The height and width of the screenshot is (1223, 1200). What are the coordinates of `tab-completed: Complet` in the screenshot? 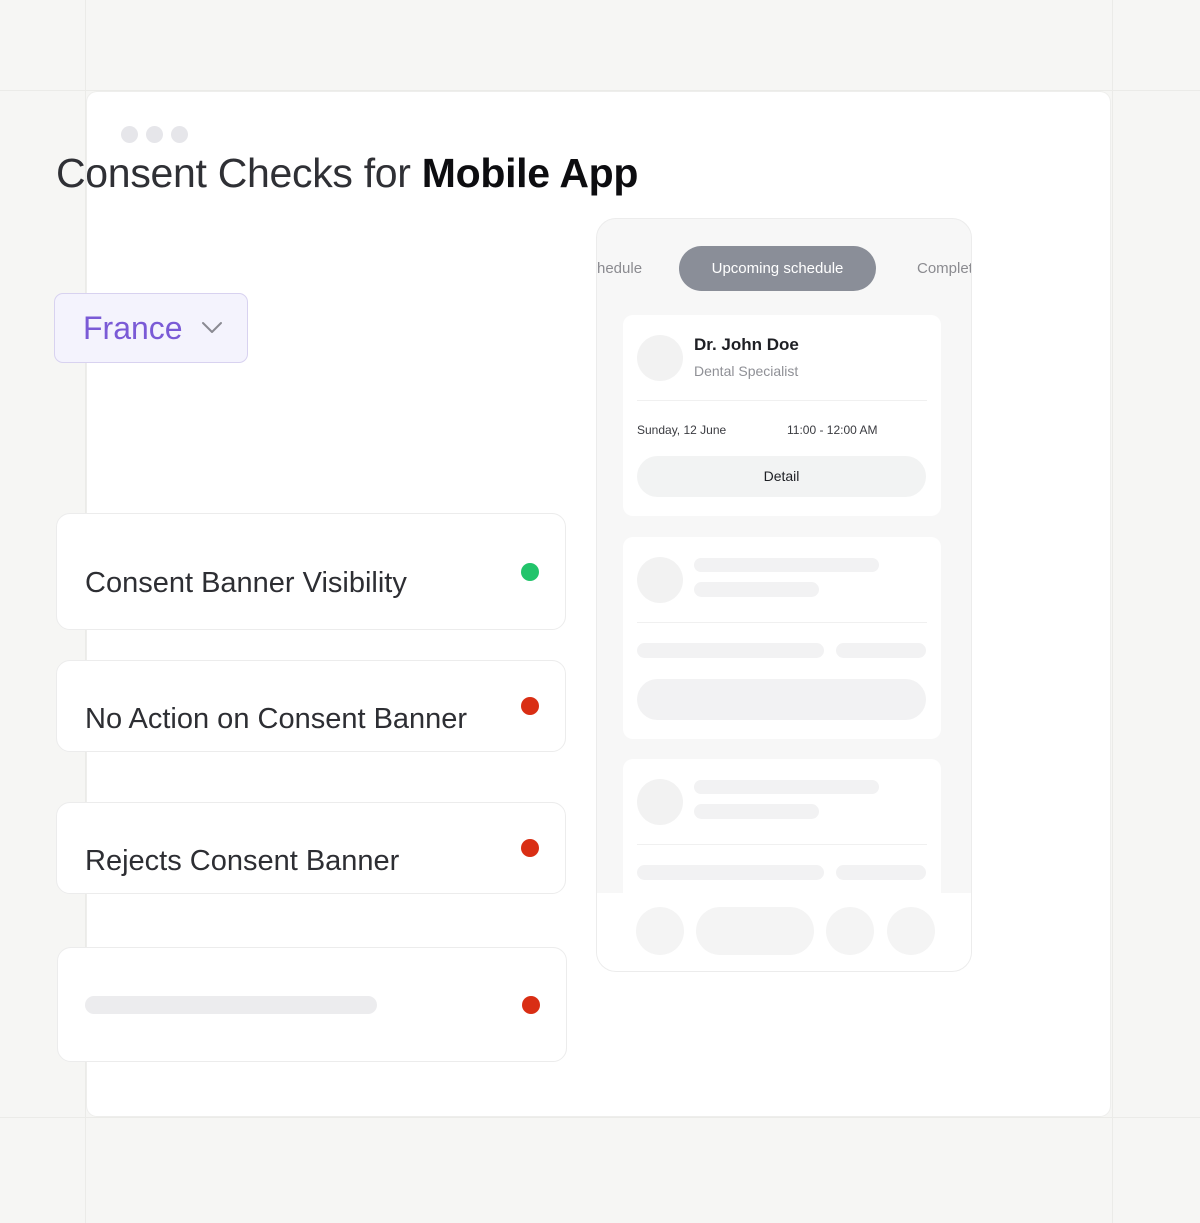 It's located at (944, 268).